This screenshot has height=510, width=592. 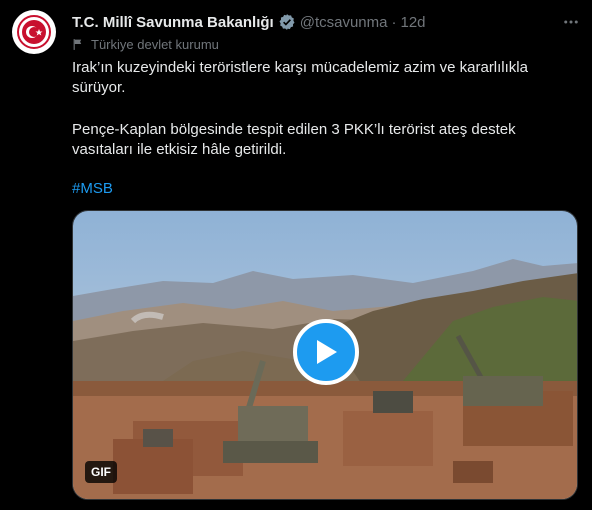 I want to click on gif-badge: GIF, so click(x=101, y=472).